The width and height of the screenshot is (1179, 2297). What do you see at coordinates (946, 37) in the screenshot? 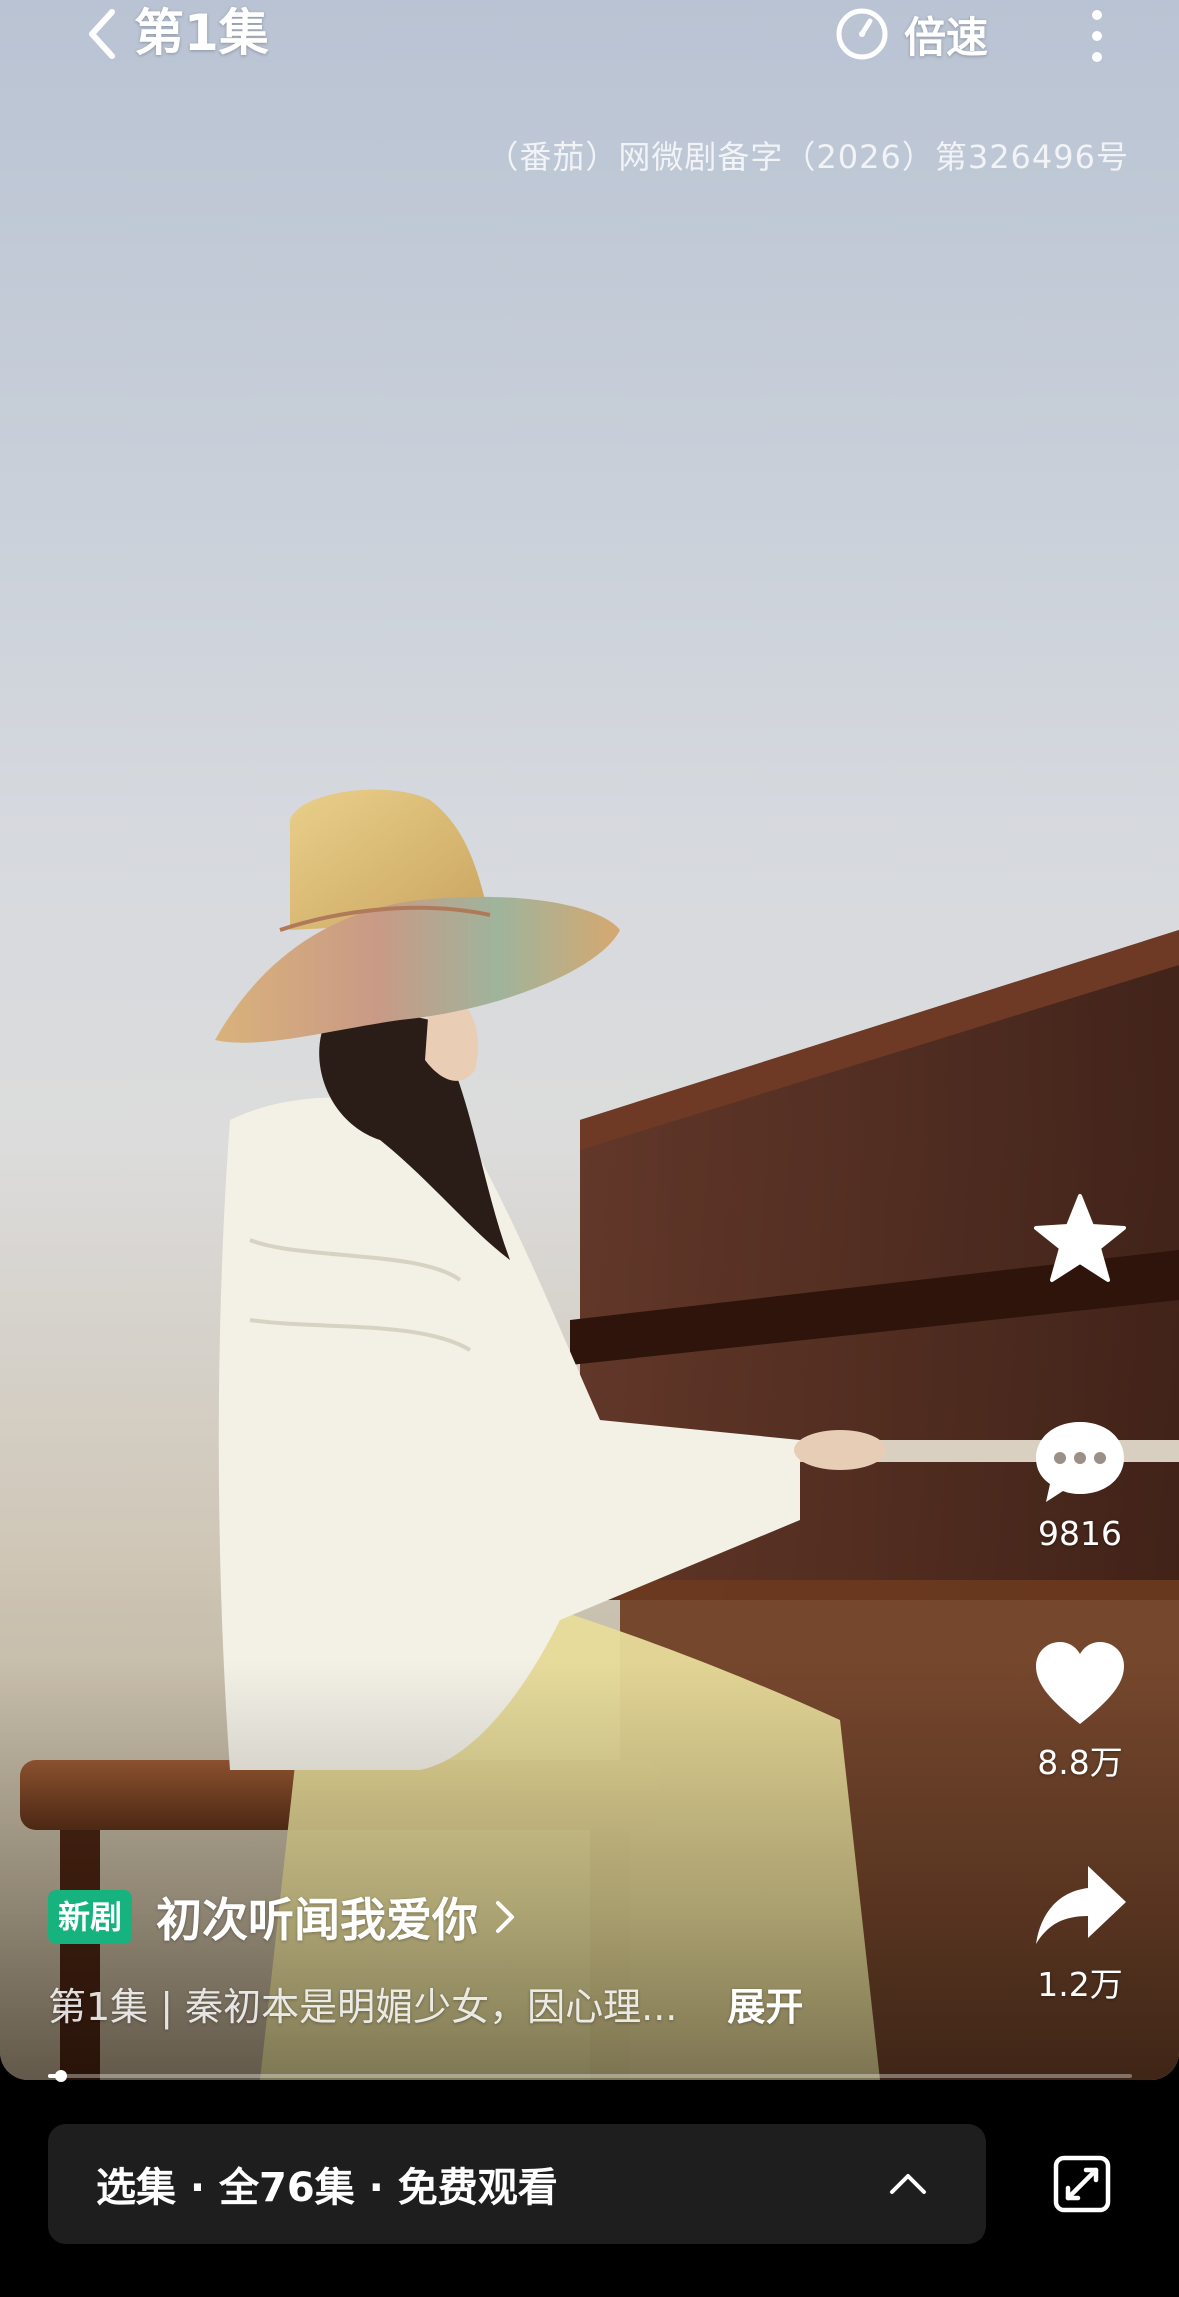
I see `speed-label: 倍速` at bounding box center [946, 37].